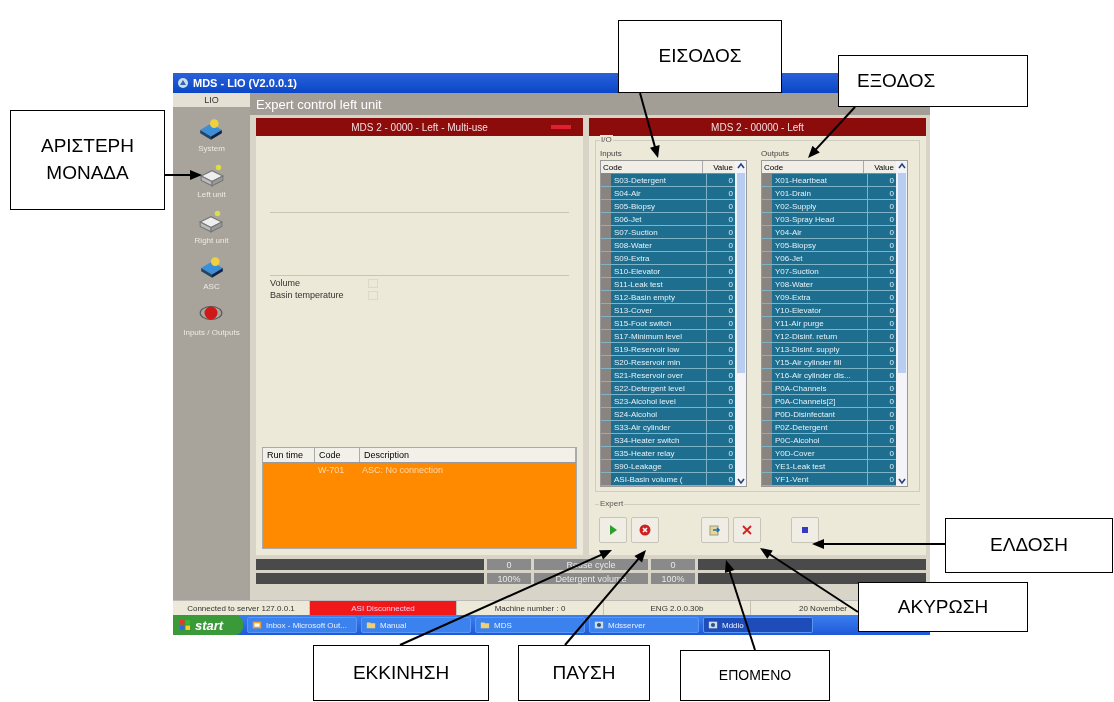  Describe the element at coordinates (257, 625) in the screenshot. I see `envelope-icon` at that location.